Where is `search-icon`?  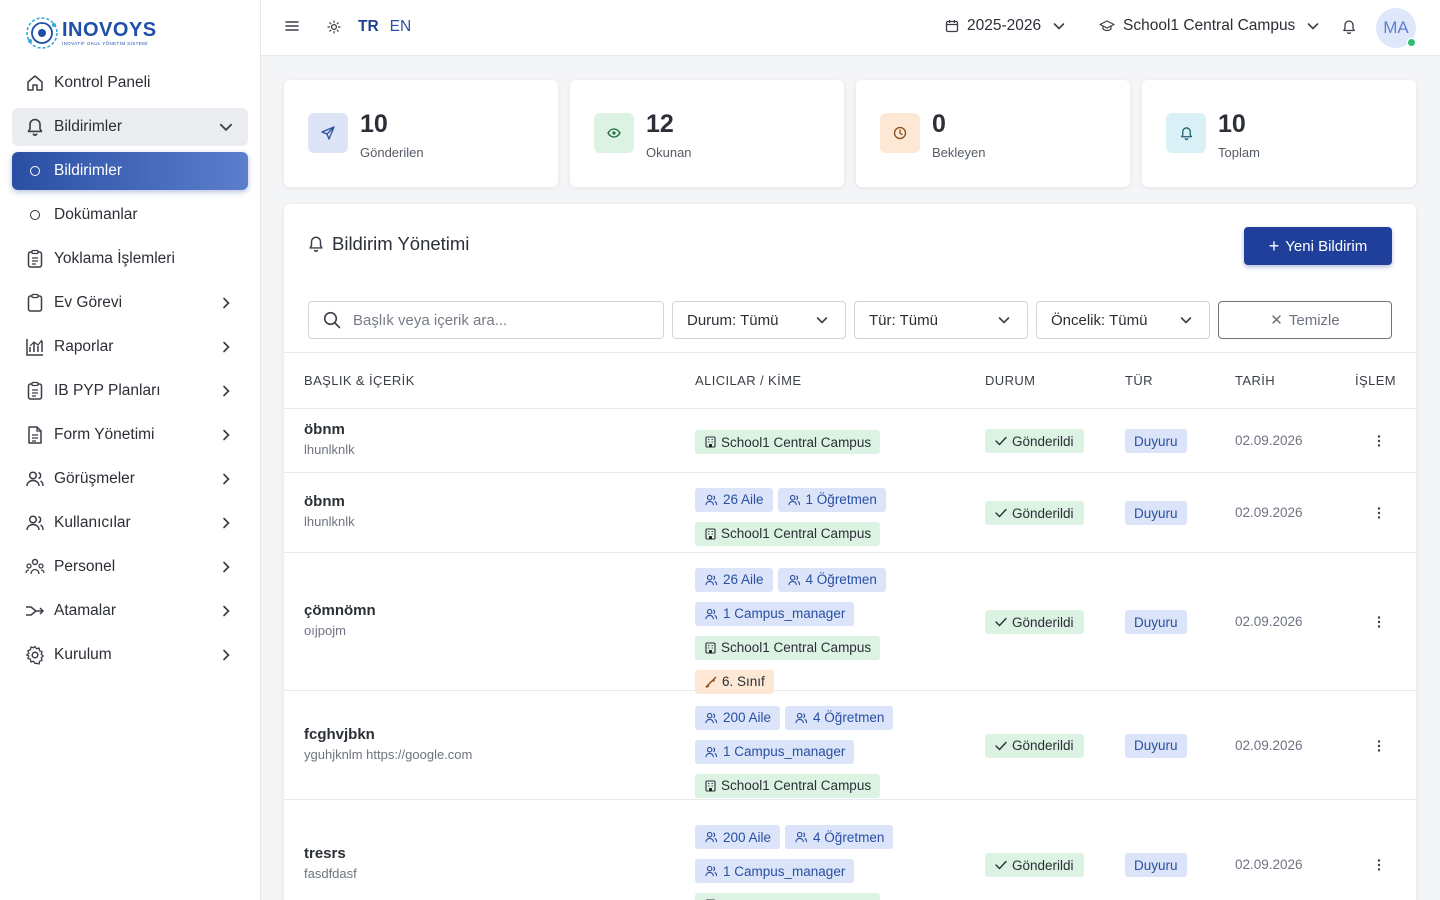 search-icon is located at coordinates (332, 320).